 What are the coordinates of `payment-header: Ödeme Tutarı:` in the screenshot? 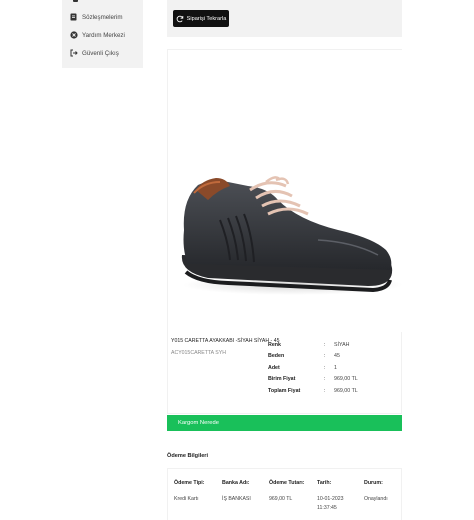 It's located at (287, 483).